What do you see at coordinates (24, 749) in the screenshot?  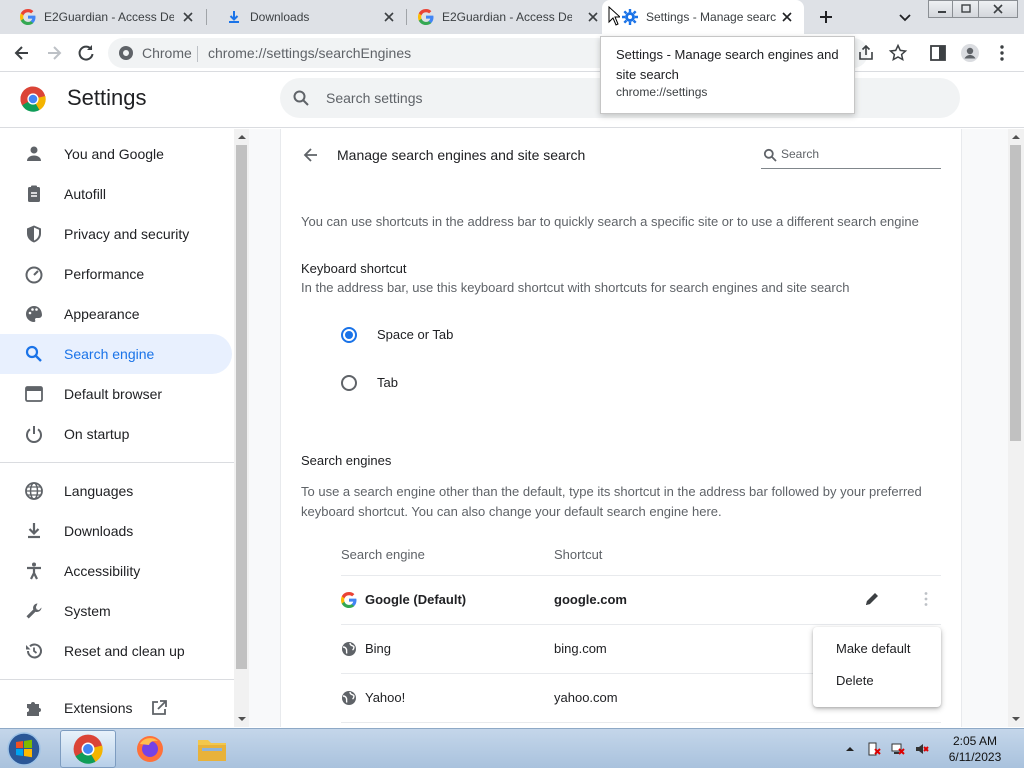 I see `start-button` at bounding box center [24, 749].